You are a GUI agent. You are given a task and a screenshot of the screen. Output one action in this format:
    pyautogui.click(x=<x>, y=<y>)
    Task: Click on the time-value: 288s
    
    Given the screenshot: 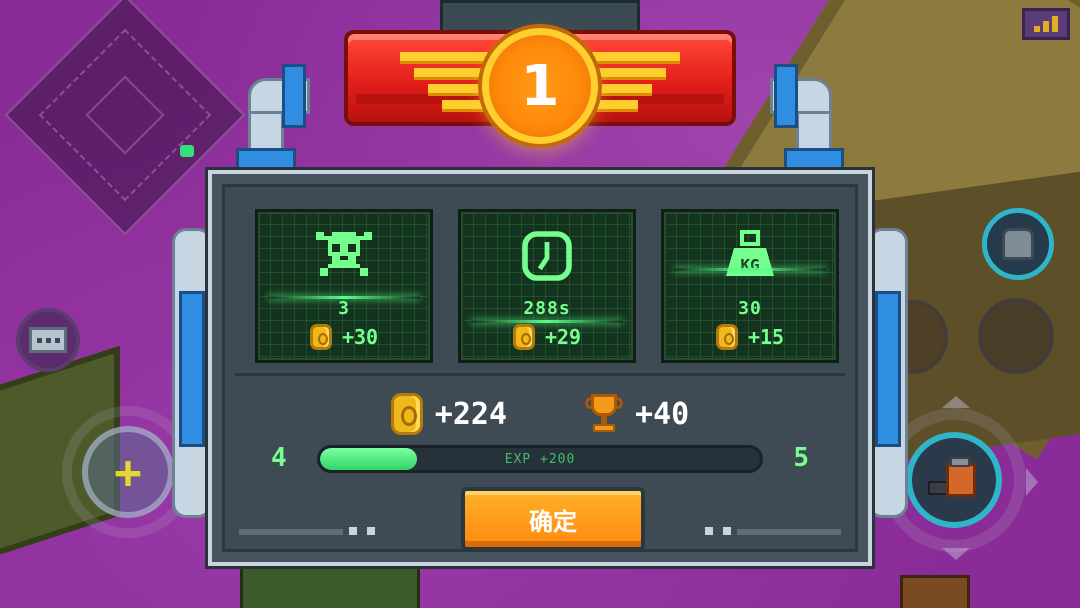 What is the action you would take?
    pyautogui.click(x=547, y=308)
    